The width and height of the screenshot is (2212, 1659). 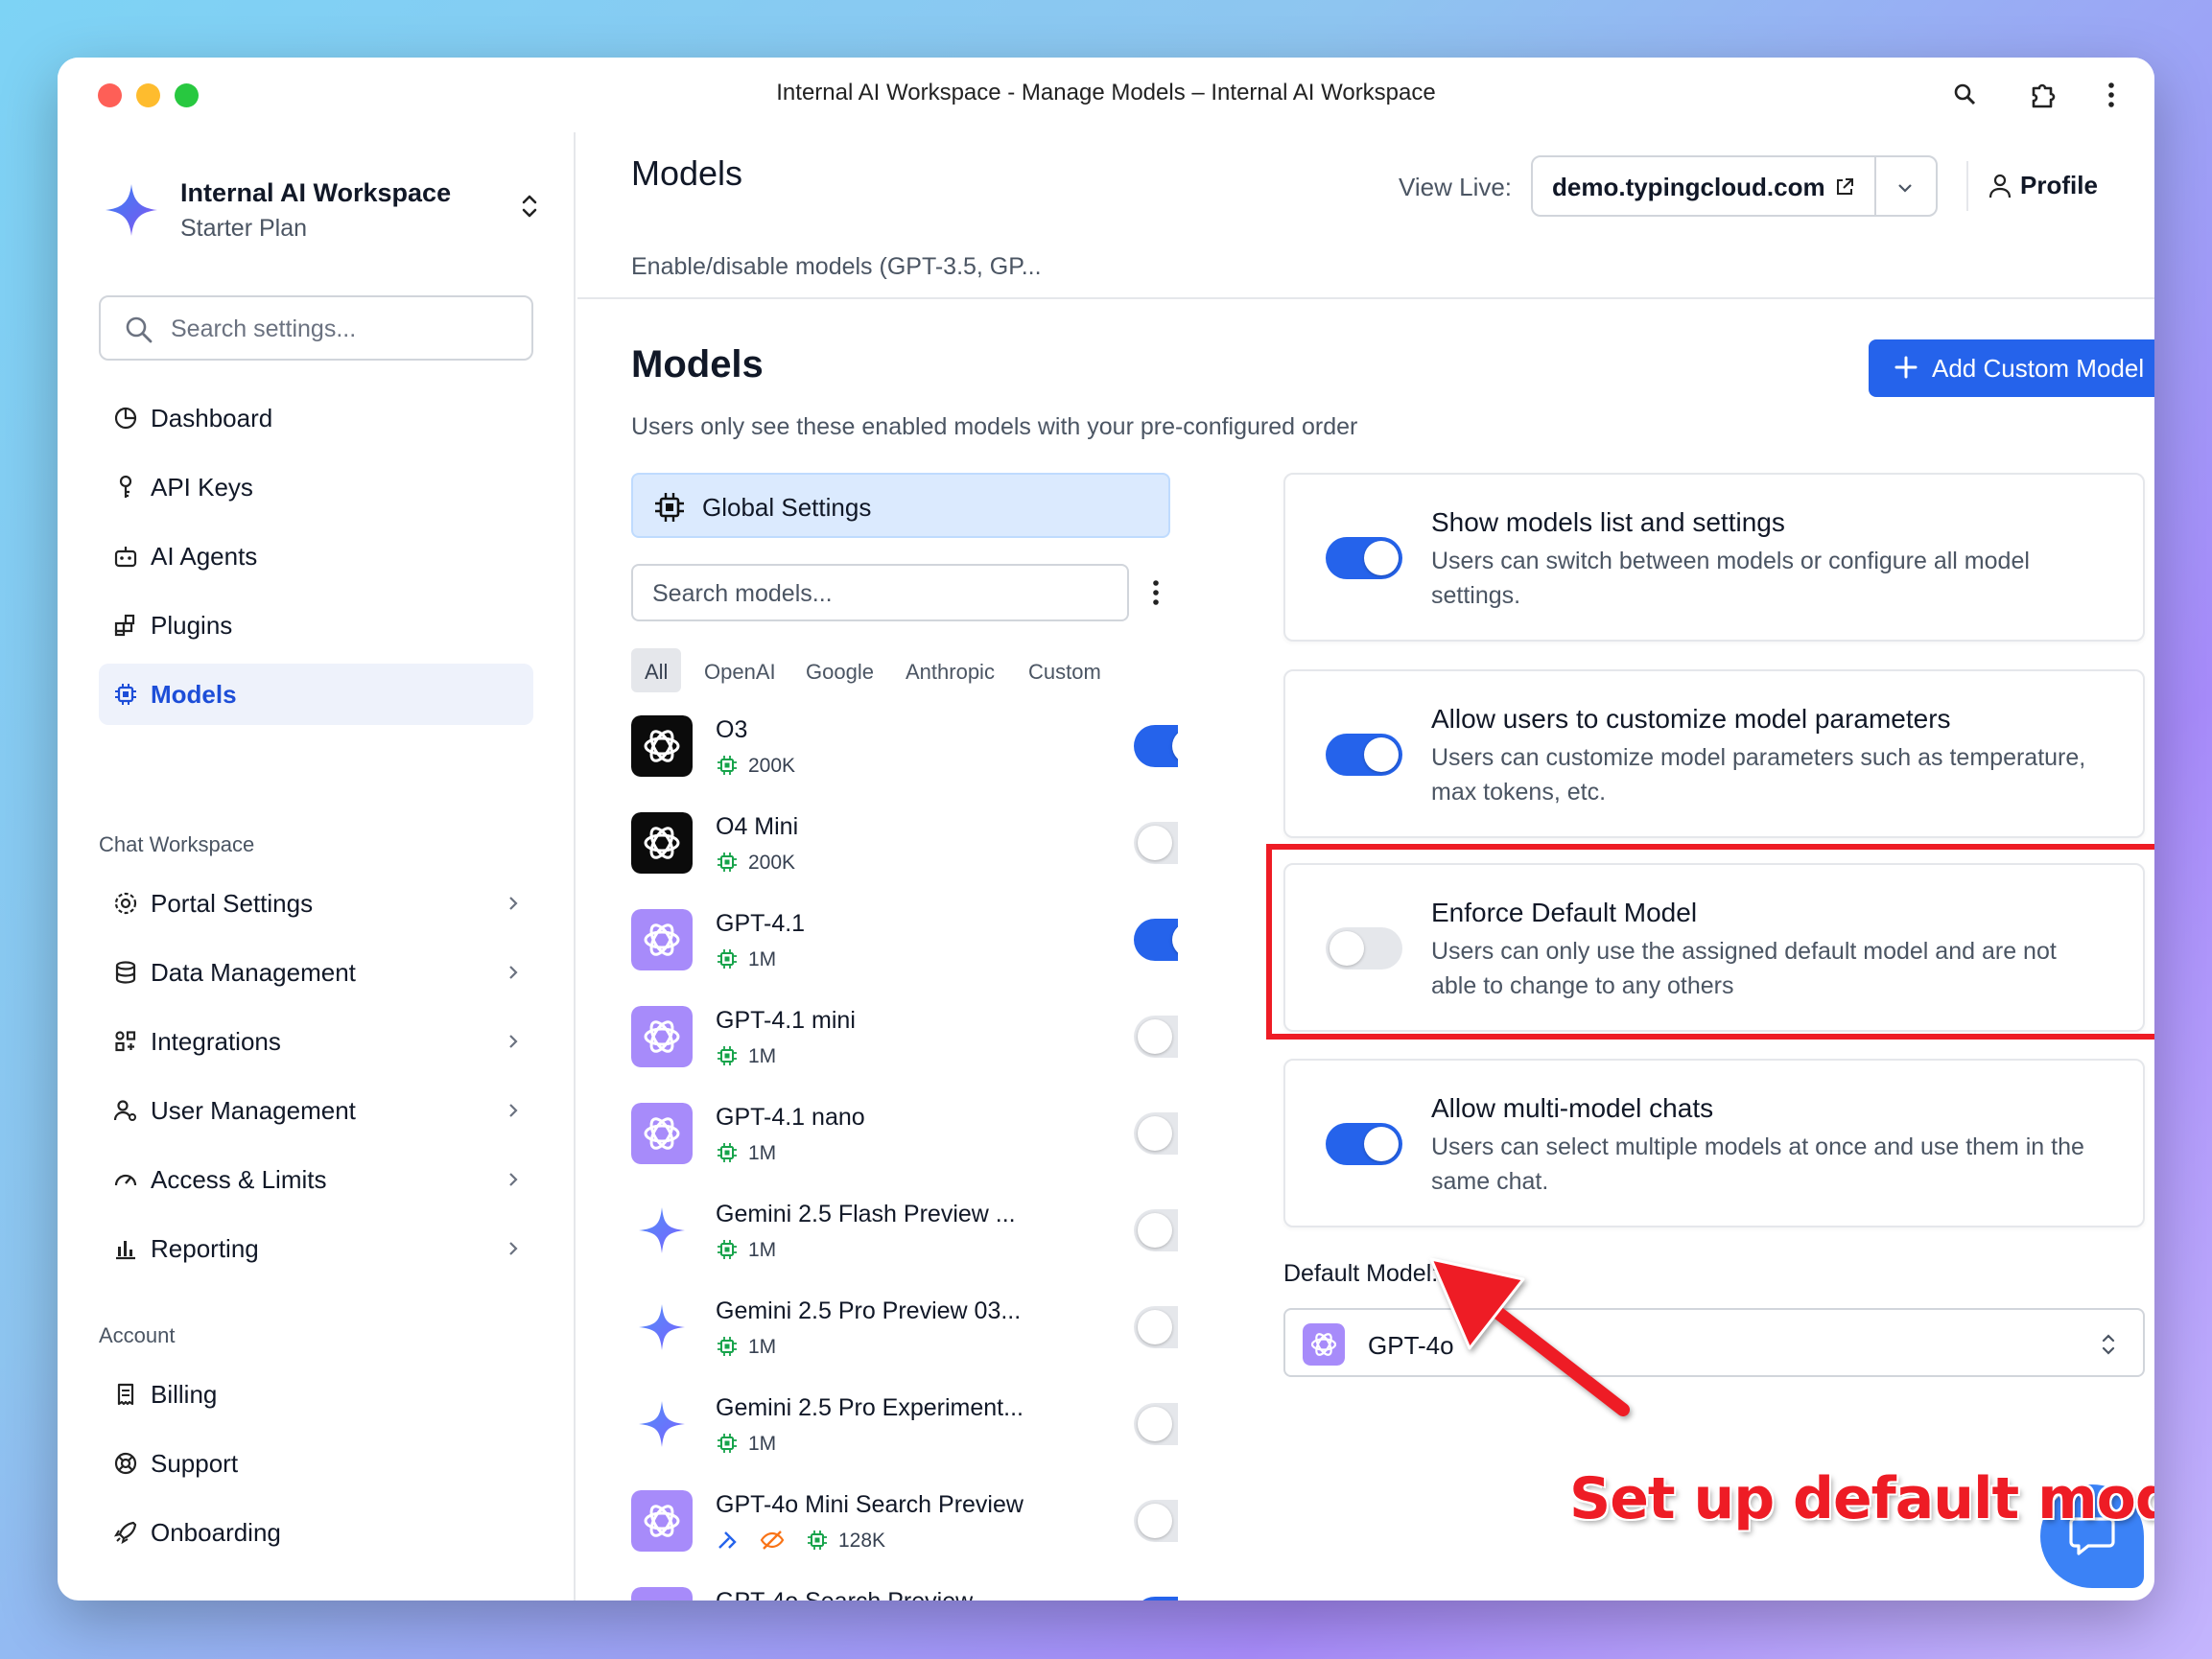 What do you see at coordinates (316, 487) in the screenshot?
I see `sidebar-item-api-keys: API Keys` at bounding box center [316, 487].